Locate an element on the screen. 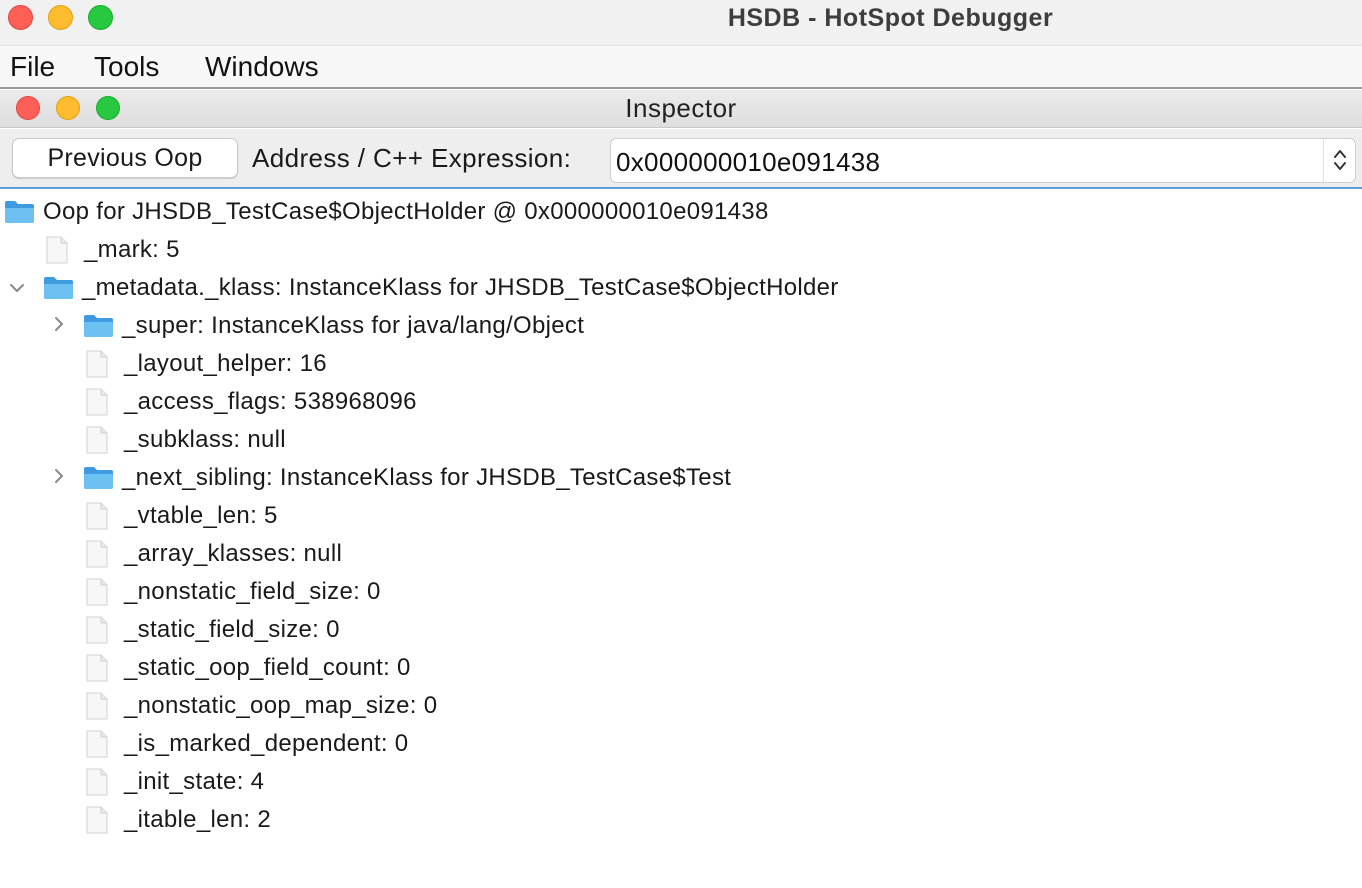 This screenshot has height=888, width=1362. tree-node-subklass: _subklass: null is located at coordinates (186, 440).